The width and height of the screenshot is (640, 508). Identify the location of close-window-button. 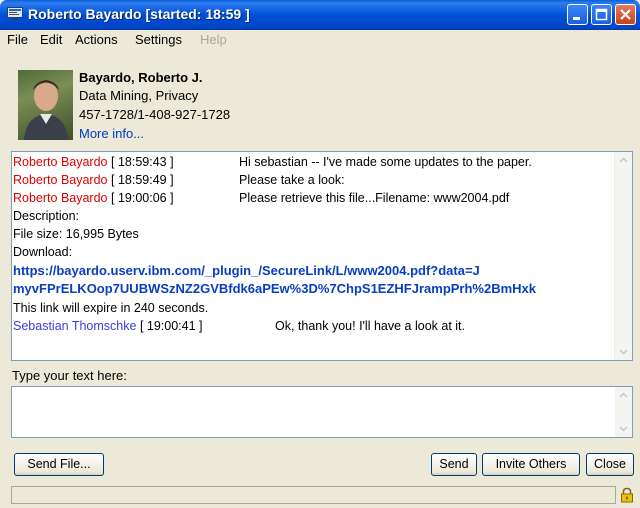
(625, 14).